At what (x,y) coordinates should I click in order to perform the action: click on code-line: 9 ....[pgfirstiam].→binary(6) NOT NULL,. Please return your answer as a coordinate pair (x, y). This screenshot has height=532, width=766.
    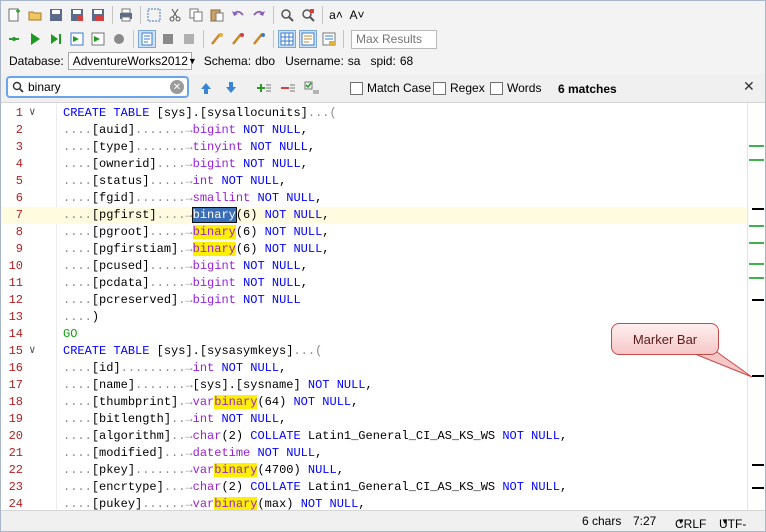
    Looking at the image, I should click on (374, 249).